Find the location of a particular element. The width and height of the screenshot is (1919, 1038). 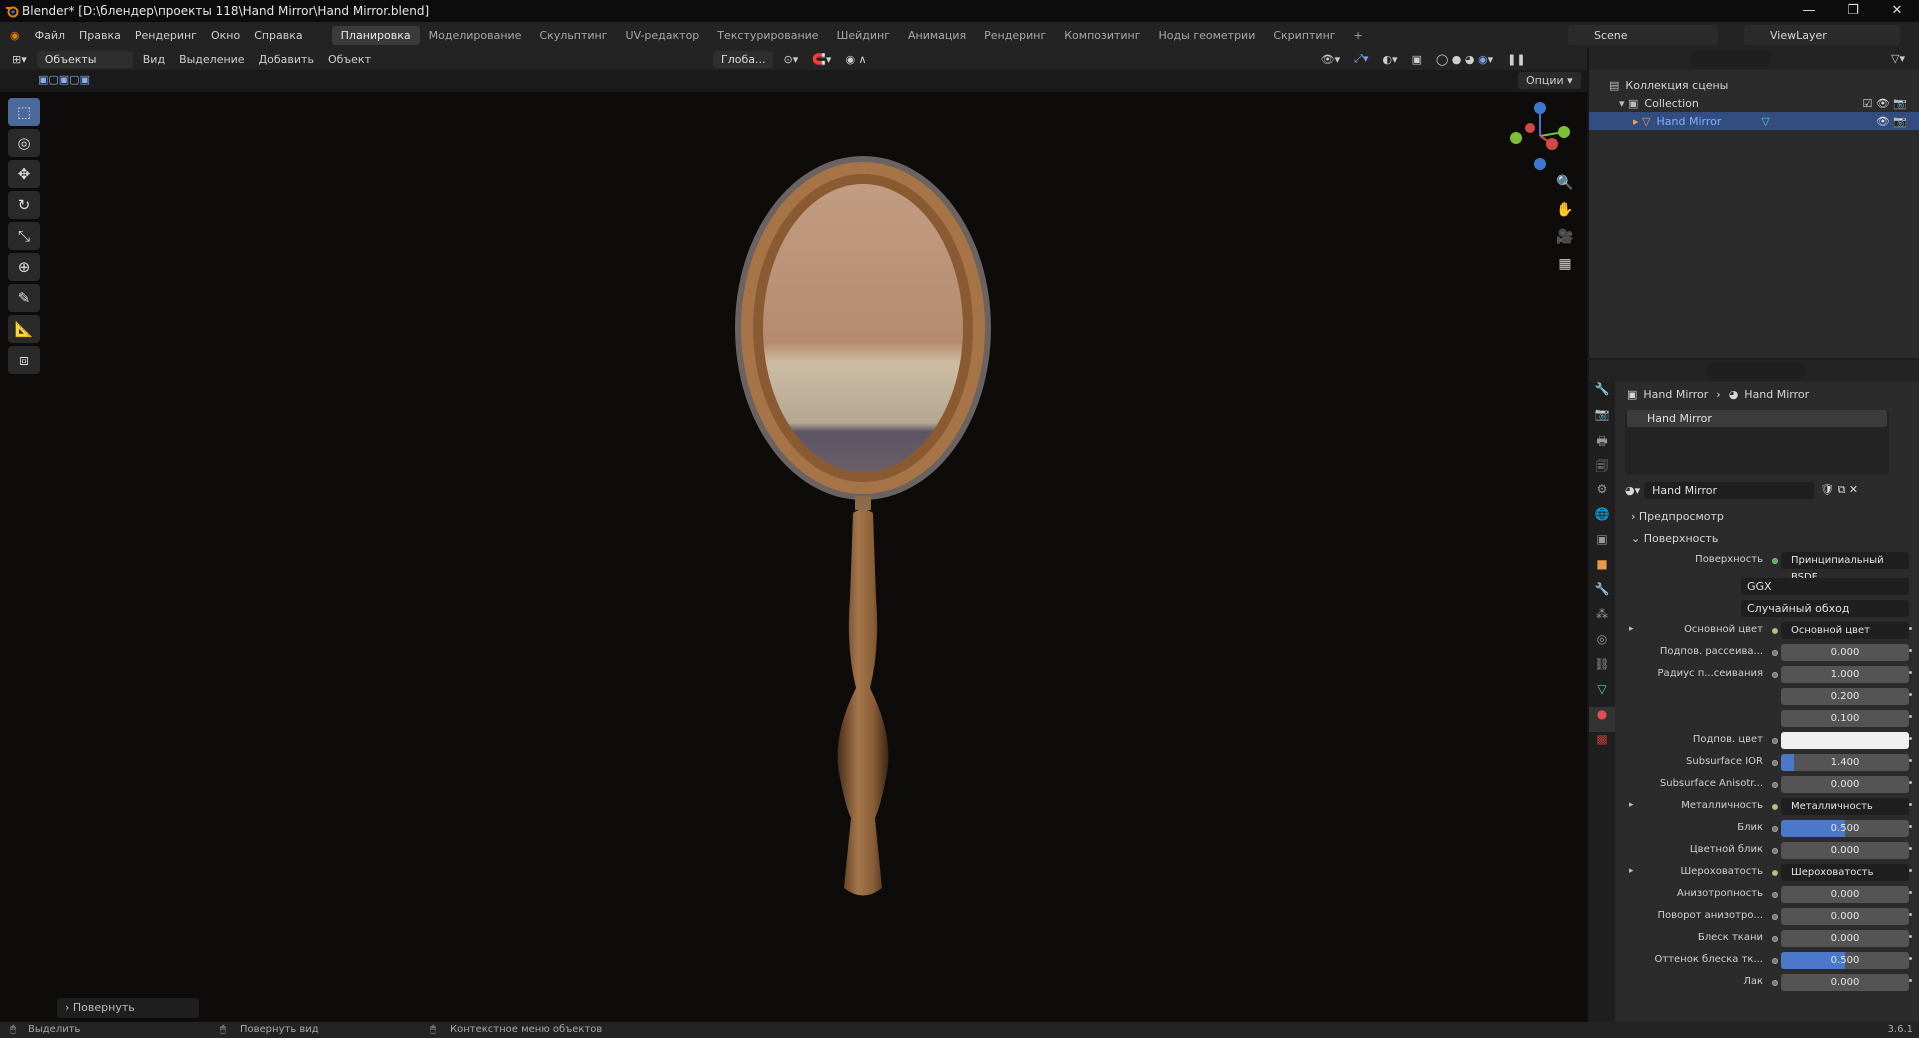

material-browse-icon: ◕▾ is located at coordinates (1632, 490).